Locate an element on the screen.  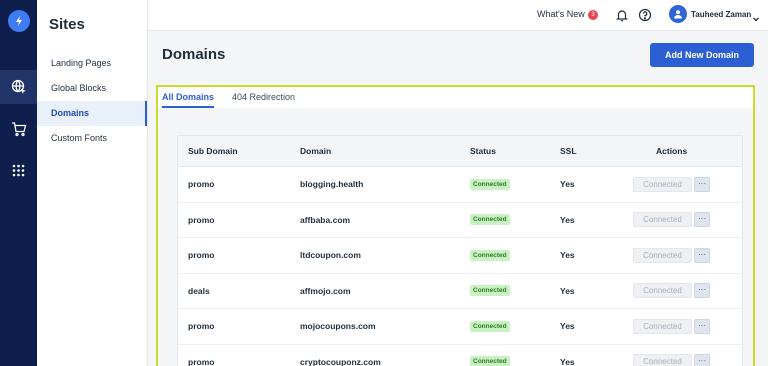
row-domain: blogging.health is located at coordinates (331, 184).